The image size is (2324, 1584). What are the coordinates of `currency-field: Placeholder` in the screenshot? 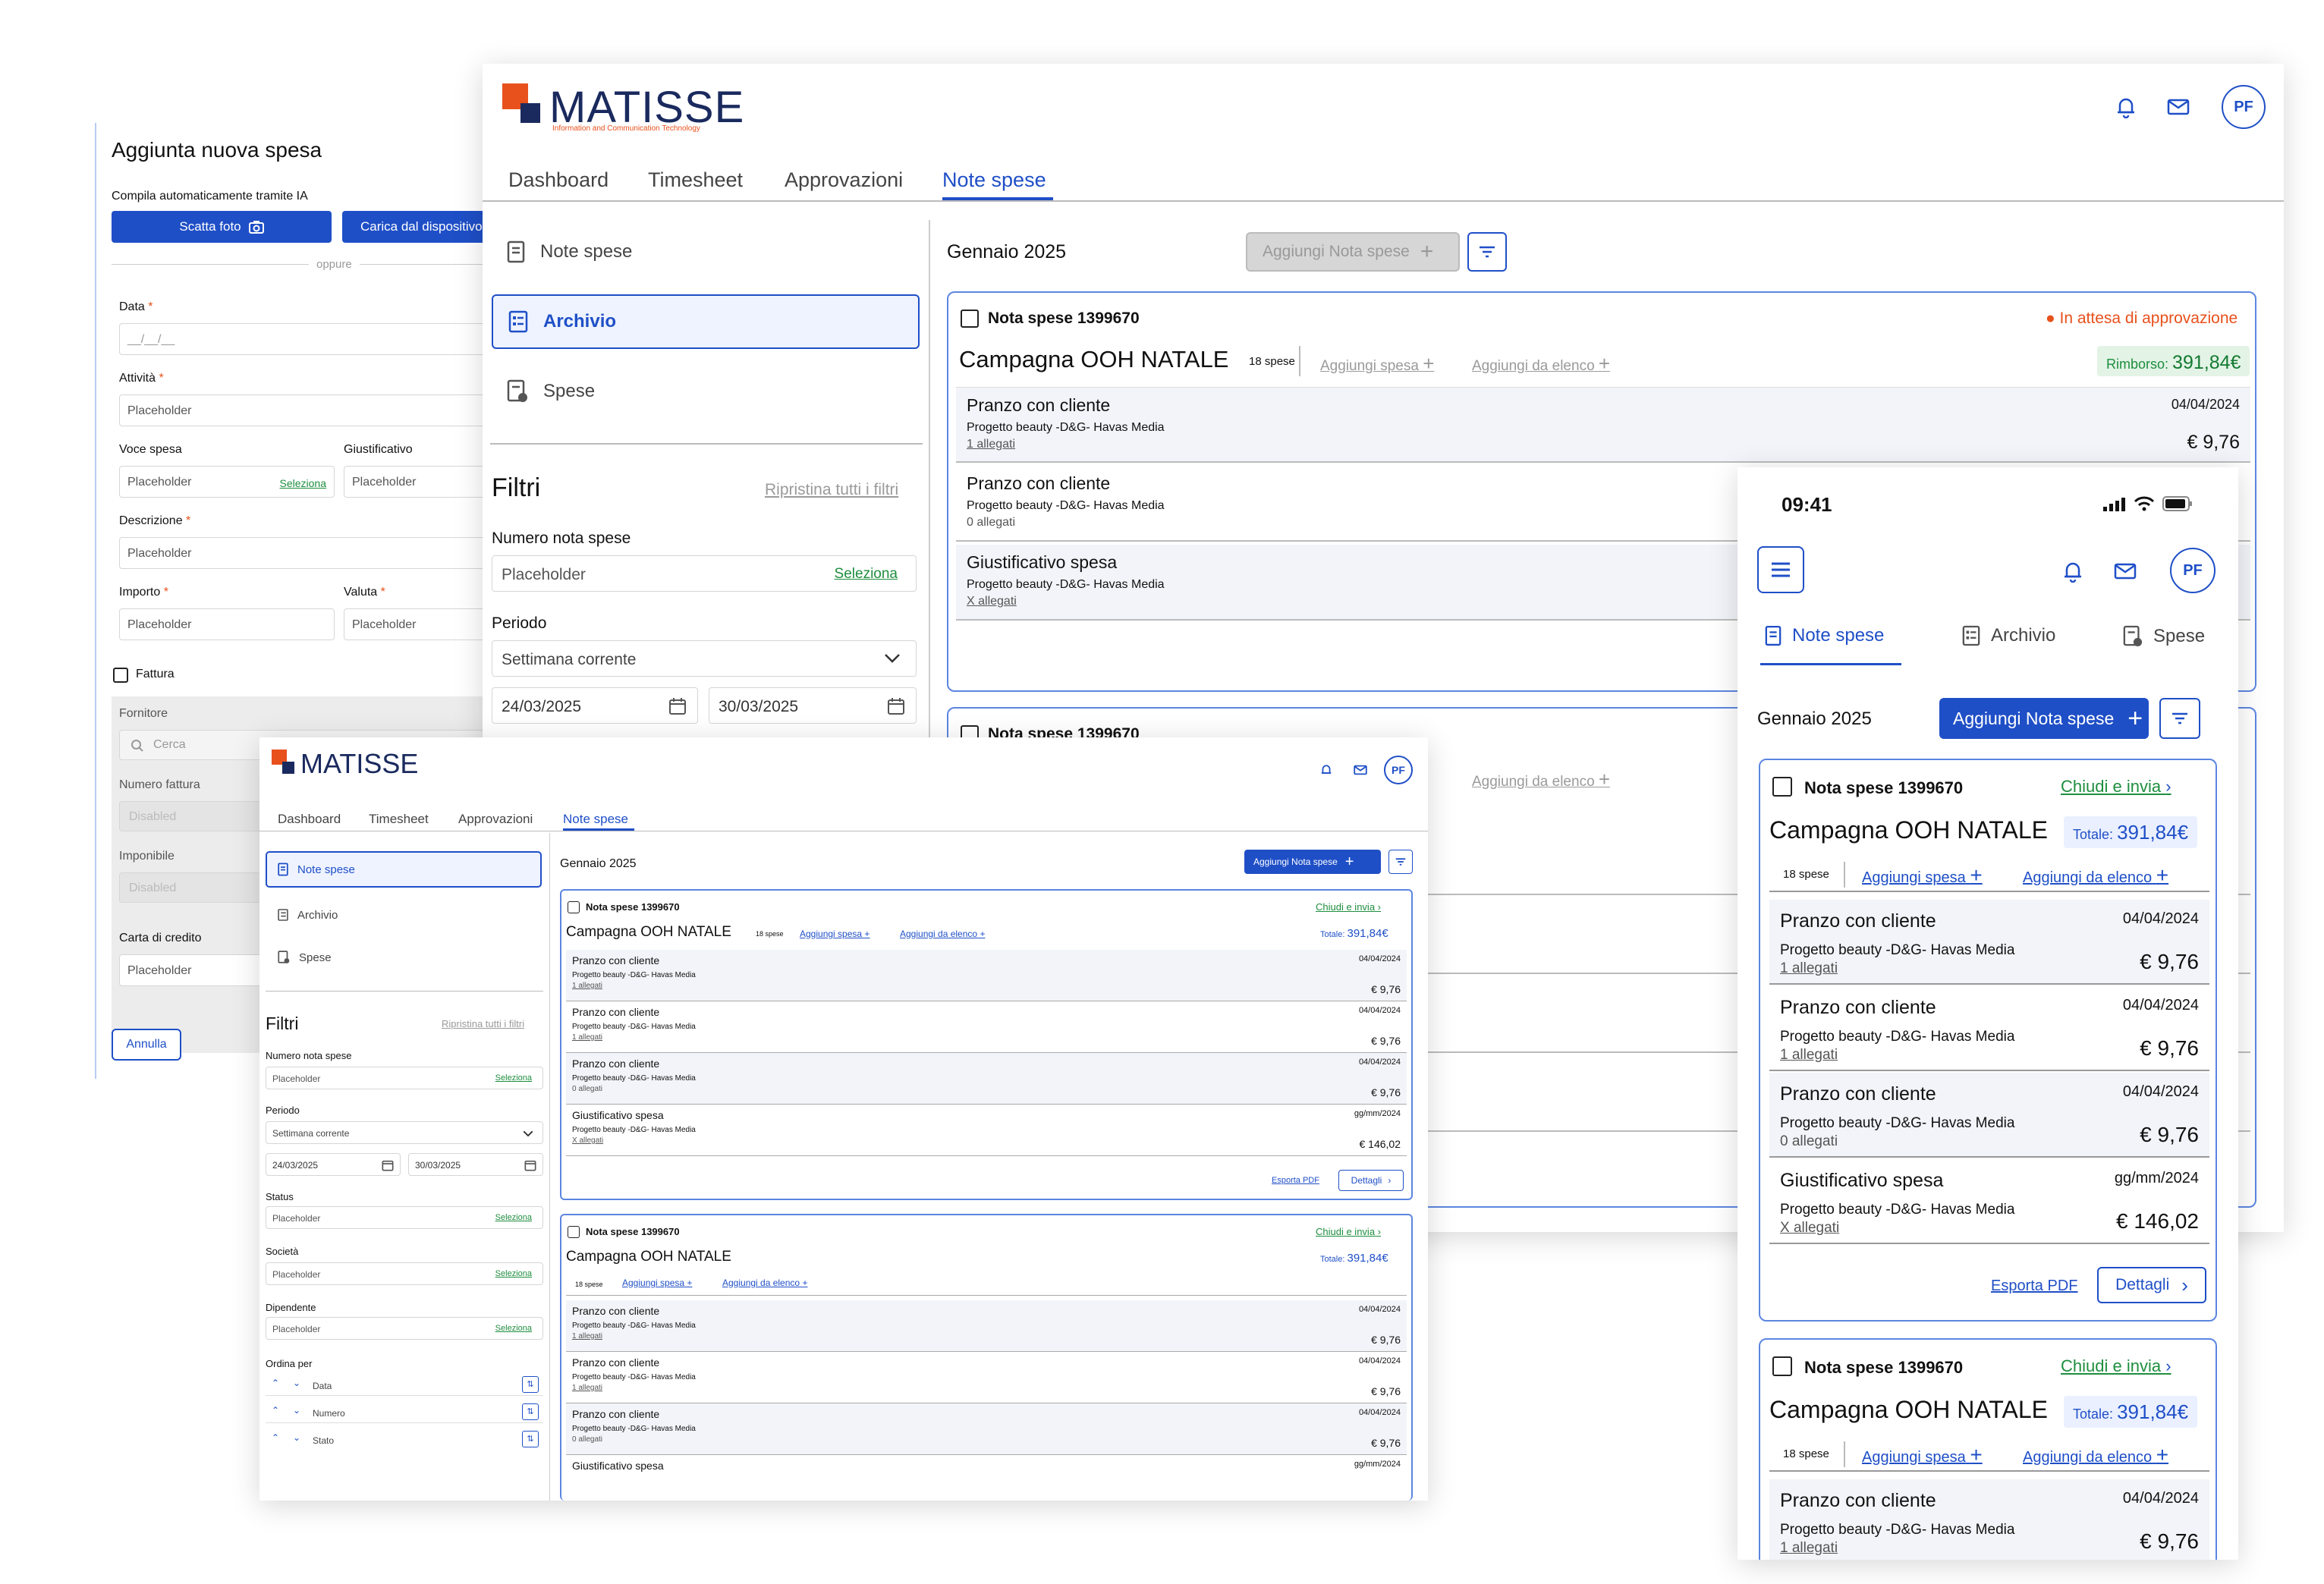 It's located at (417, 624).